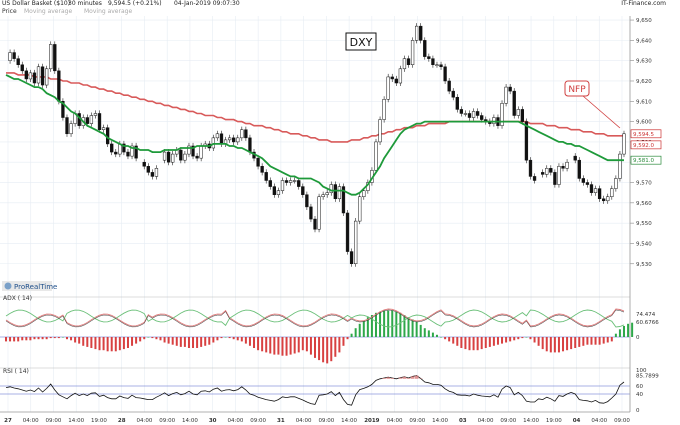 The height and width of the screenshot is (425, 680). What do you see at coordinates (643, 146) in the screenshot?
I see `price-tag-label: 9,592.0` at bounding box center [643, 146].